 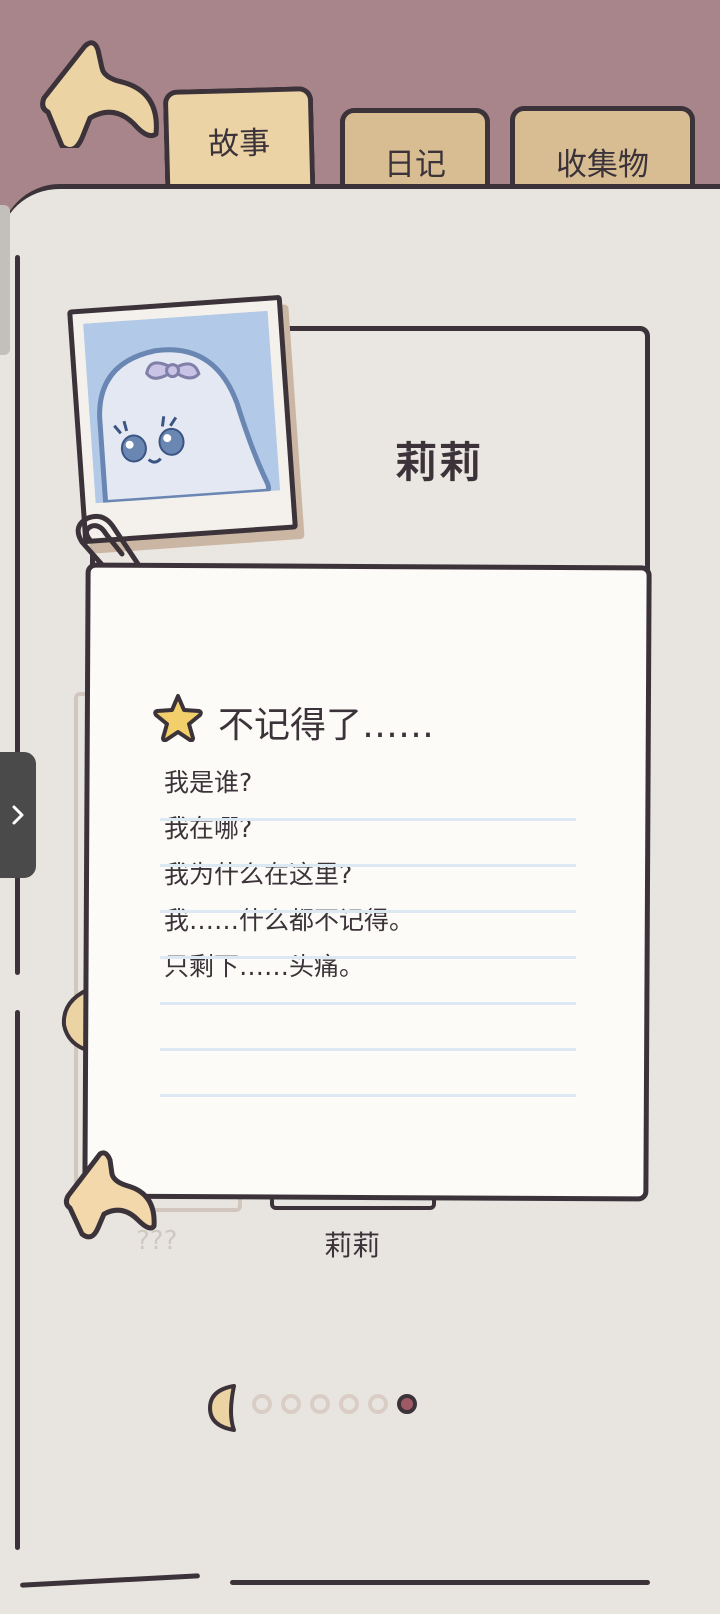 I want to click on back-button, so click(x=95, y=95).